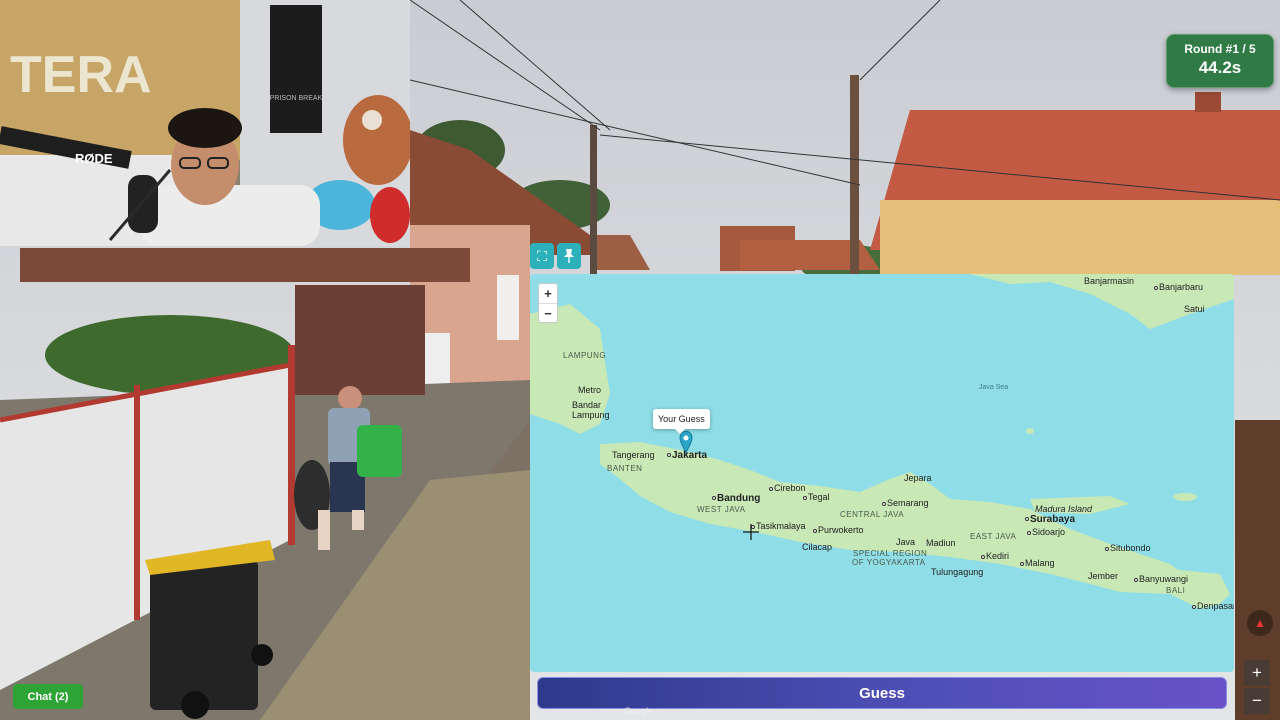 This screenshot has height=720, width=1280. I want to click on banner-letters: TERA, so click(81, 75).